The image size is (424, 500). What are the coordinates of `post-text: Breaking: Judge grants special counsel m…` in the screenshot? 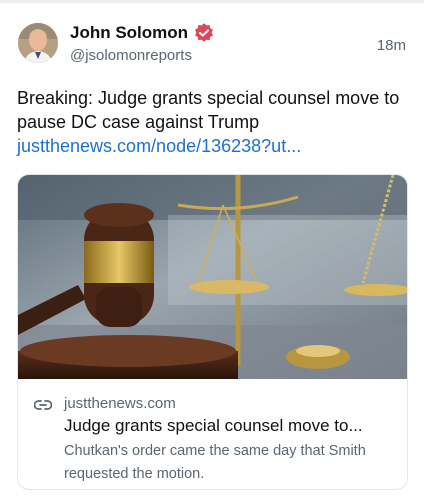 It's located at (208, 110).